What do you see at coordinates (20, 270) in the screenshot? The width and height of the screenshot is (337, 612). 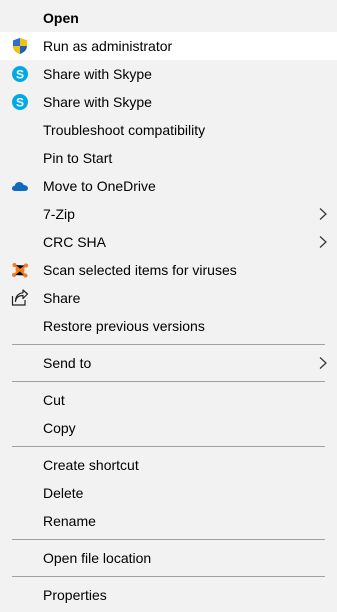 I see `avast-icon` at bounding box center [20, 270].